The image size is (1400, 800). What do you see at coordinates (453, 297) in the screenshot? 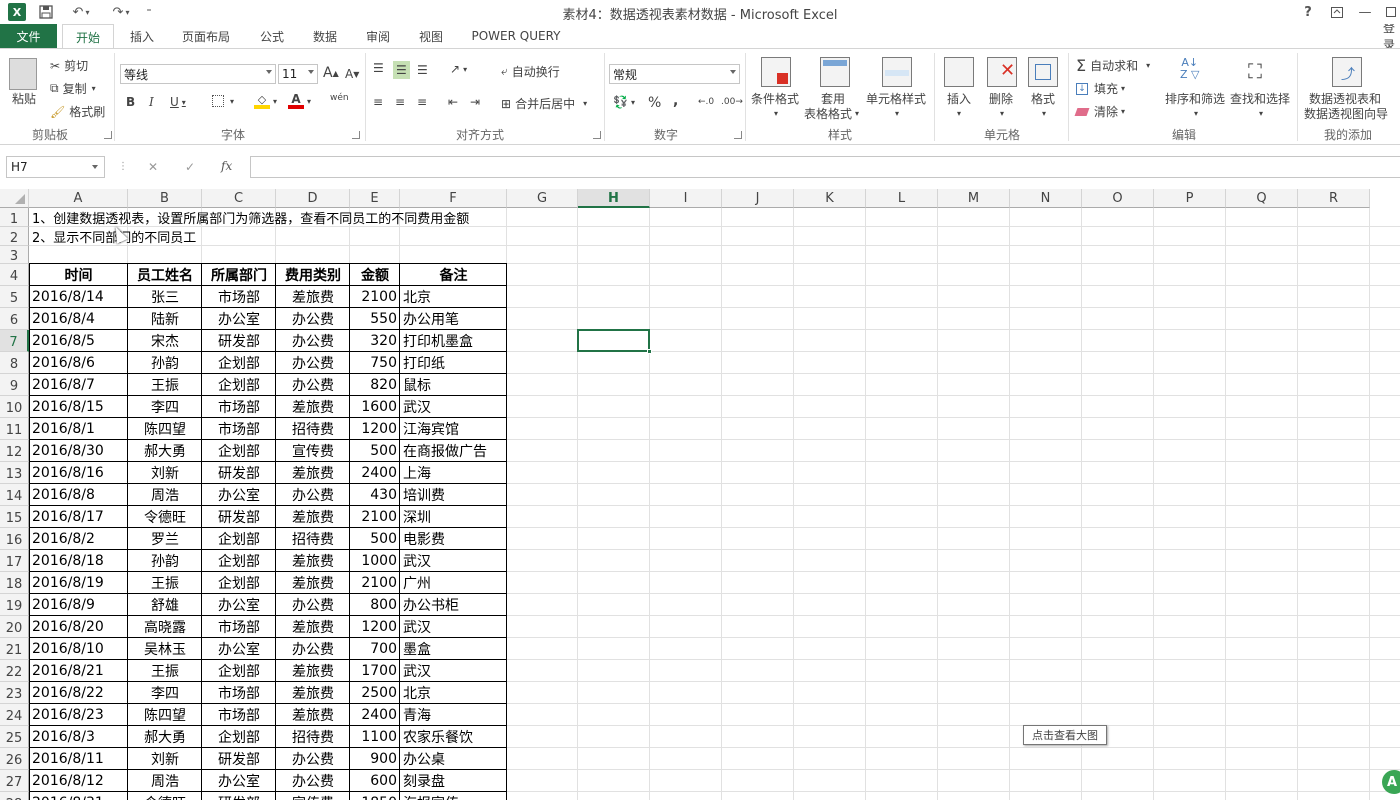
I see `table-cell: 北京` at bounding box center [453, 297].